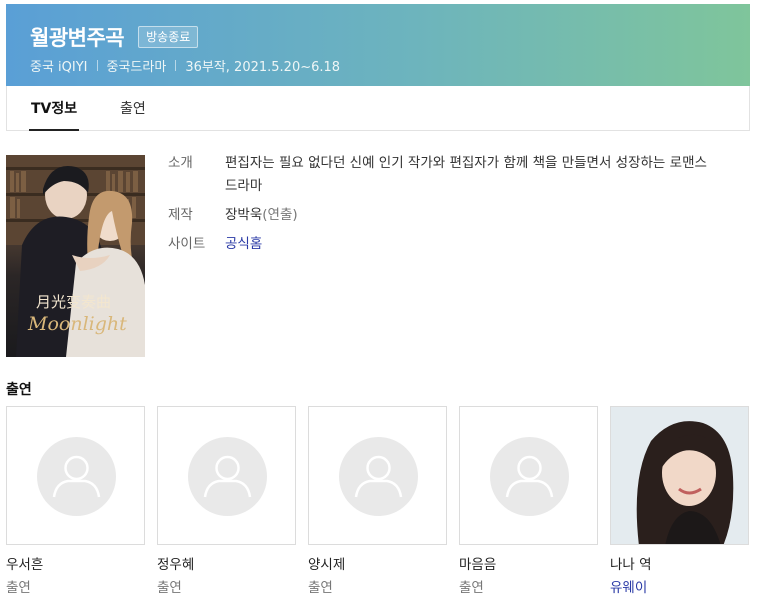 The width and height of the screenshot is (757, 607). Describe the element at coordinates (180, 163) in the screenshot. I see `synopsis-label: 소개` at that location.